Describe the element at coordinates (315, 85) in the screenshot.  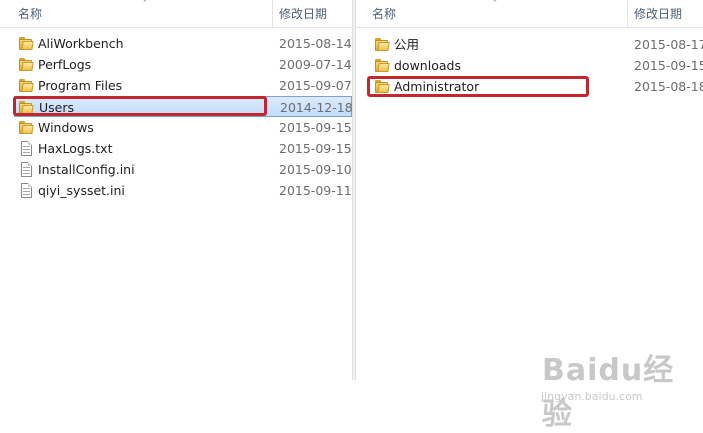
I see `modified-date: 2015-09-07 1` at that location.